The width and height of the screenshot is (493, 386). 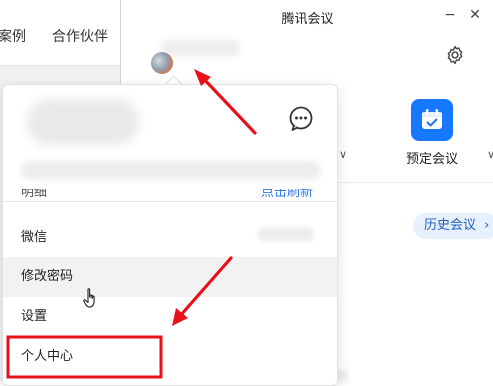 I want to click on blurred-profile-header, so click(x=83, y=122).